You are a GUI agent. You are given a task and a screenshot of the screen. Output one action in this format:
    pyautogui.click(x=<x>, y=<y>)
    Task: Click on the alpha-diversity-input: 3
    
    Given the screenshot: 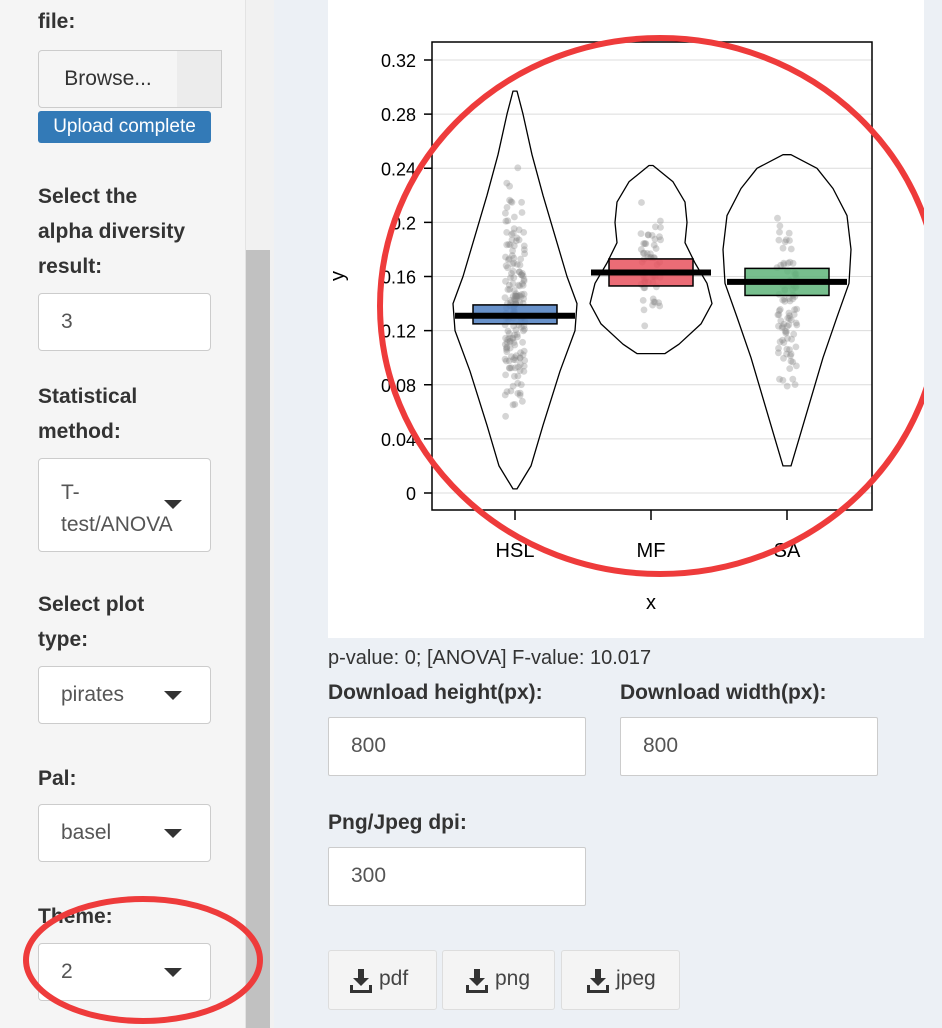 What is the action you would take?
    pyautogui.click(x=124, y=322)
    